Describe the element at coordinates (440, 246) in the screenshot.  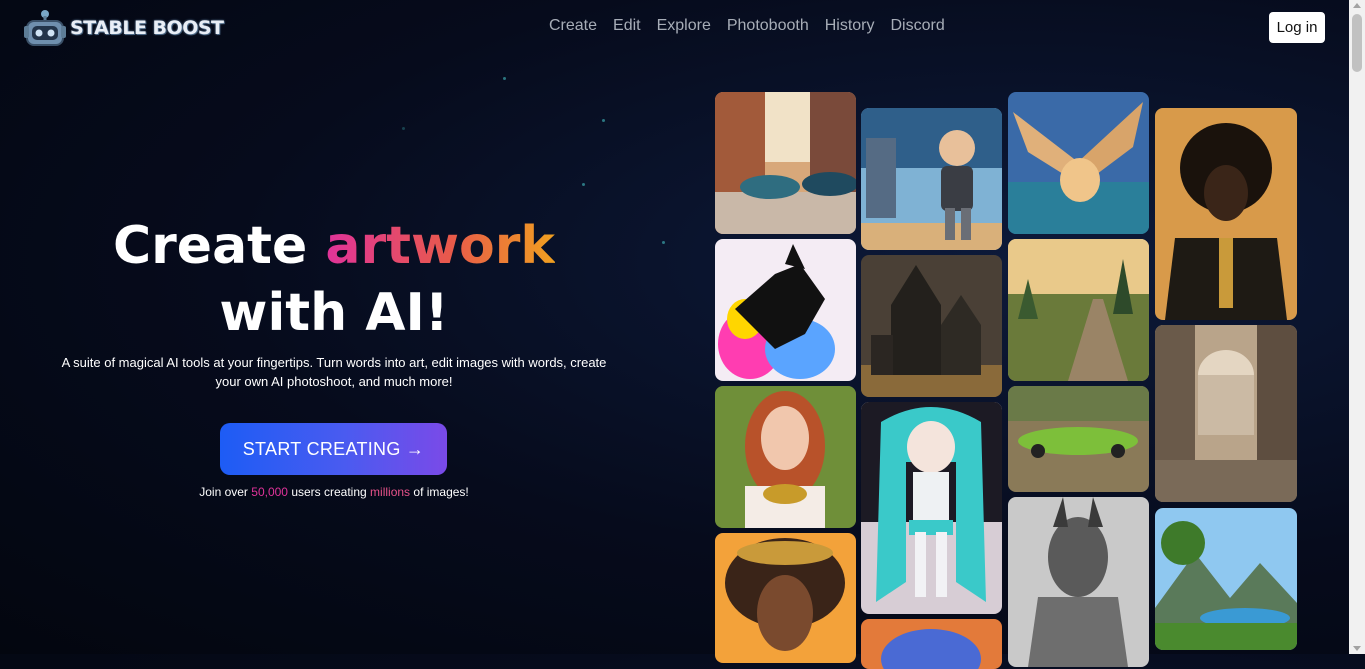
I see `hero-title-accent: artwork` at that location.